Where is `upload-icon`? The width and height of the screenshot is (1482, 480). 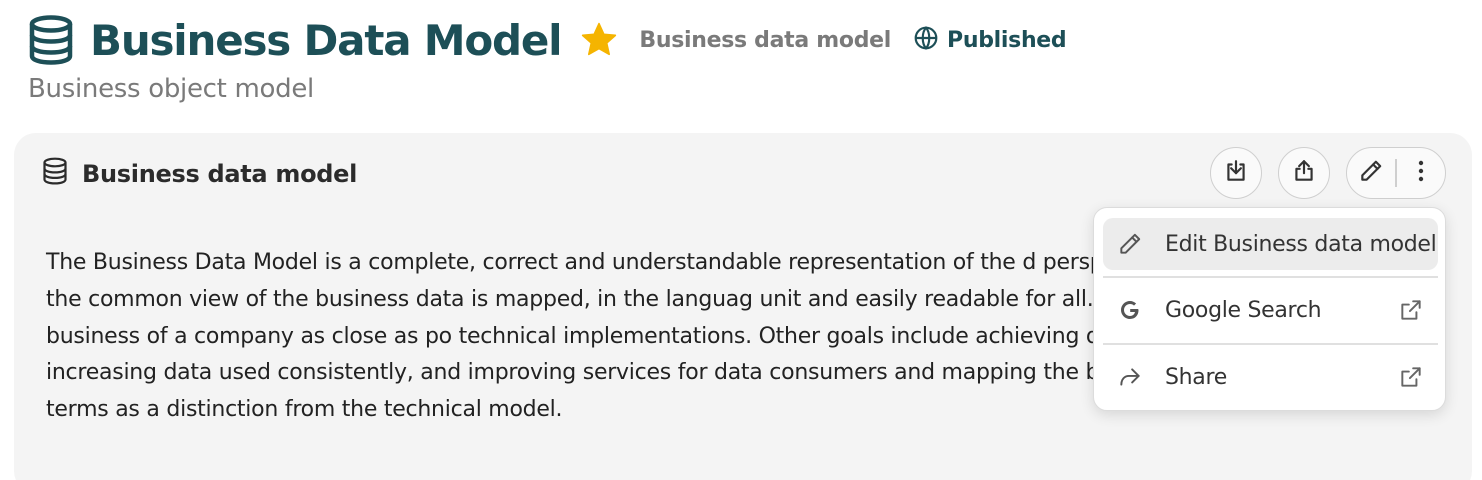
upload-icon is located at coordinates (1304, 173).